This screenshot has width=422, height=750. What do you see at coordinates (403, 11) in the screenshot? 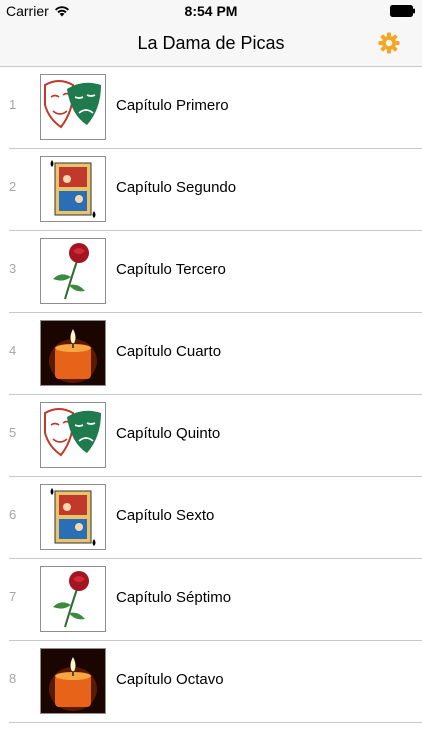
I see `battery-icon` at bounding box center [403, 11].